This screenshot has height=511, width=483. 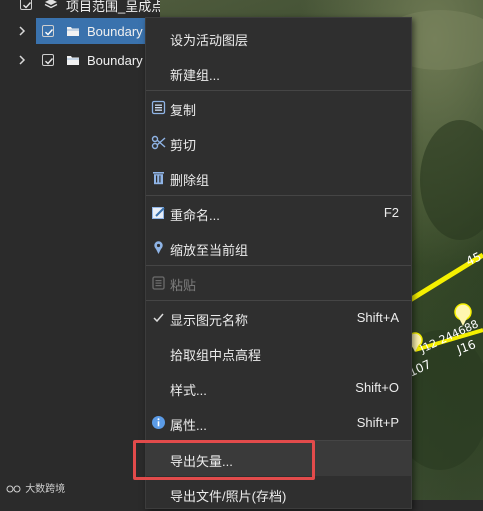 I want to click on menu-item-zoom-to-group: 缩放至当前组, so click(x=278, y=247).